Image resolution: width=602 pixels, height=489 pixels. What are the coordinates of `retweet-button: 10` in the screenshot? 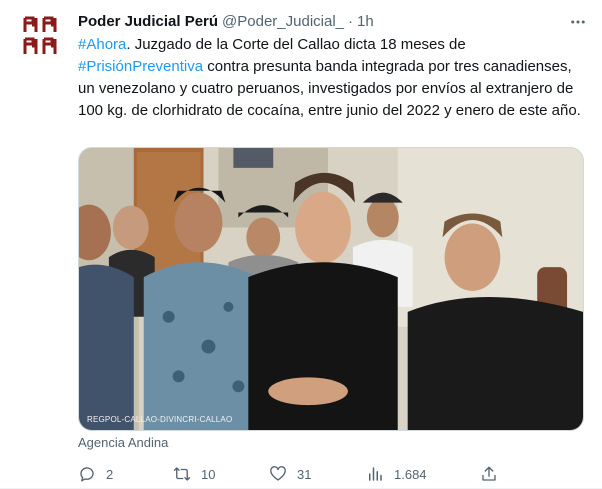 It's located at (194, 474).